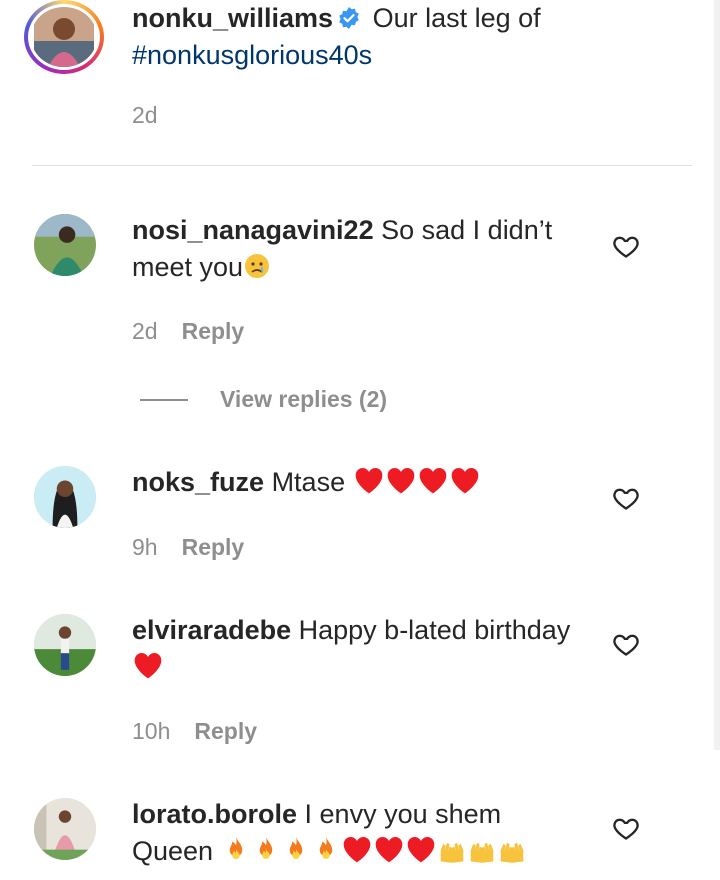 The height and width of the screenshot is (880, 720). What do you see at coordinates (456, 18) in the screenshot?
I see `post-caption-text: Our last leg of` at bounding box center [456, 18].